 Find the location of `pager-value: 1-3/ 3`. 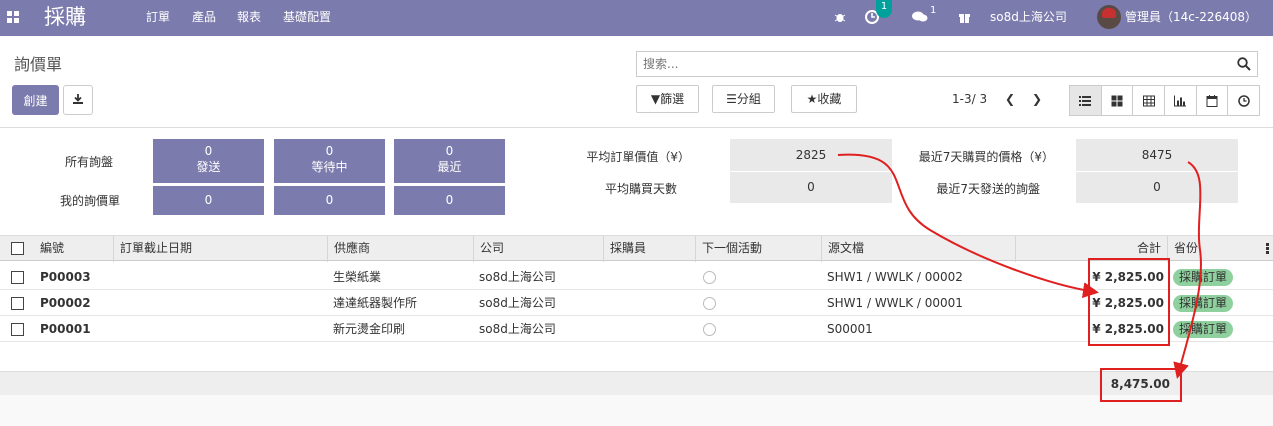

pager-value: 1-3/ 3 is located at coordinates (969, 99).